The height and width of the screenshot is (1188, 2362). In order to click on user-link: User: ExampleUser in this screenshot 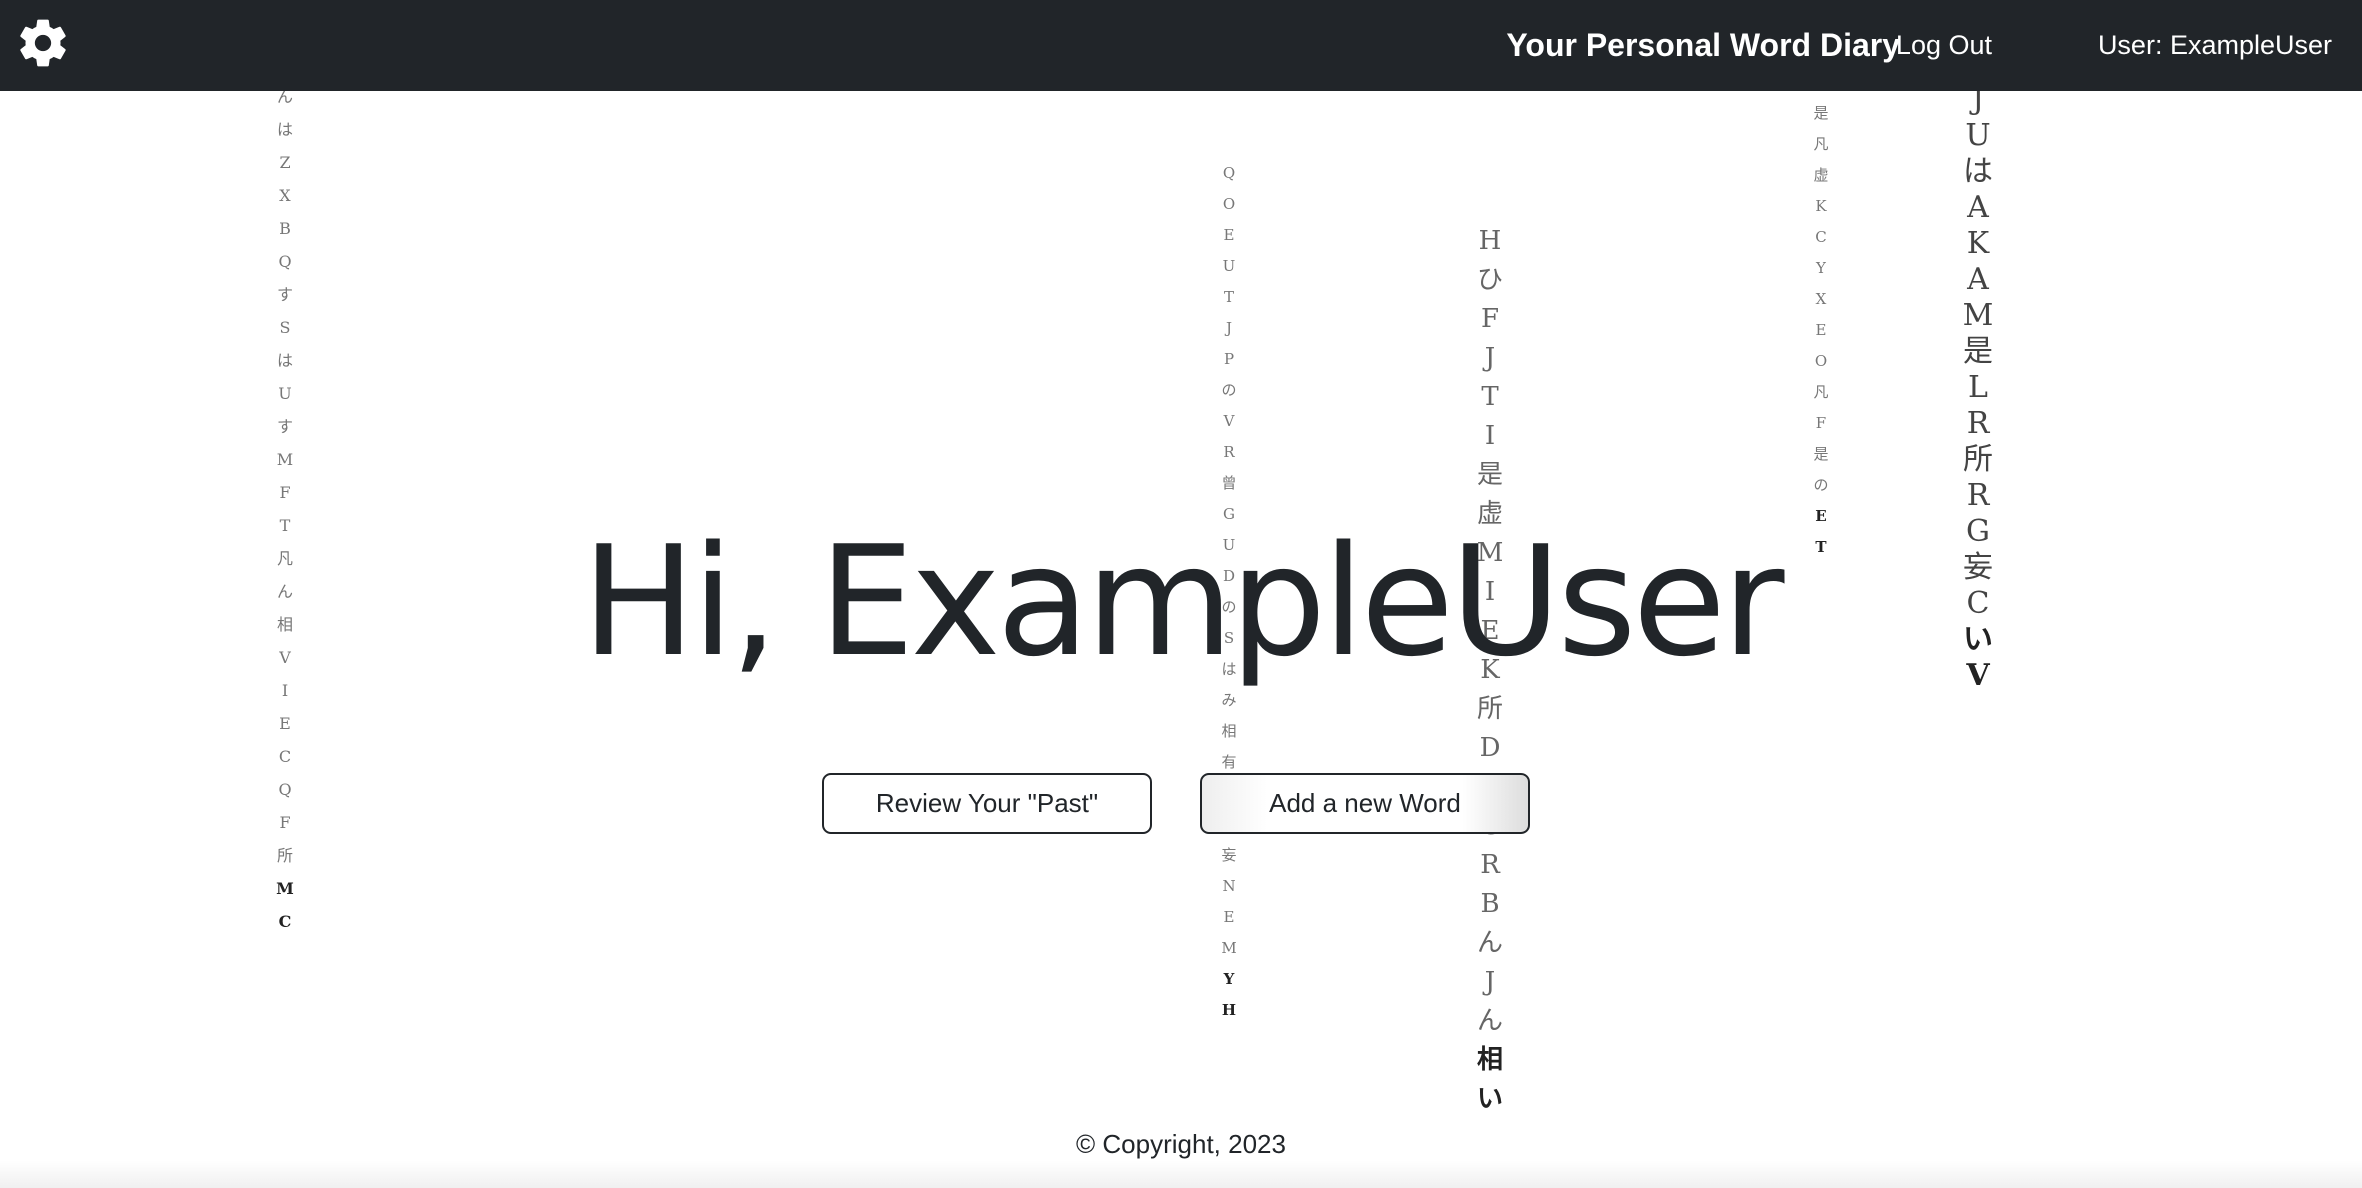, I will do `click(2215, 45)`.